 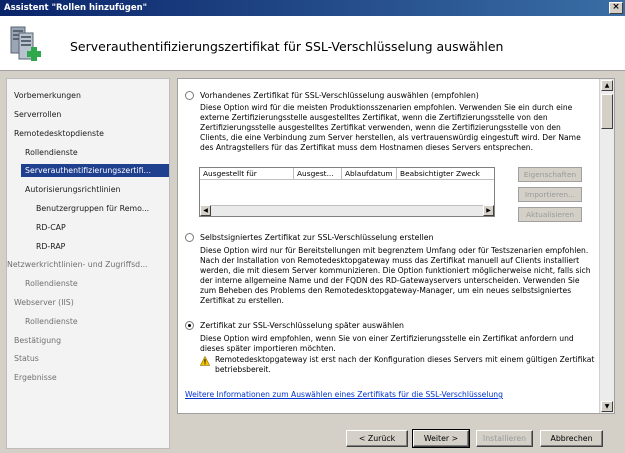 What do you see at coordinates (47, 95) in the screenshot?
I see `sidebar-item-vorbemerkungen: Vorbemerkungen` at bounding box center [47, 95].